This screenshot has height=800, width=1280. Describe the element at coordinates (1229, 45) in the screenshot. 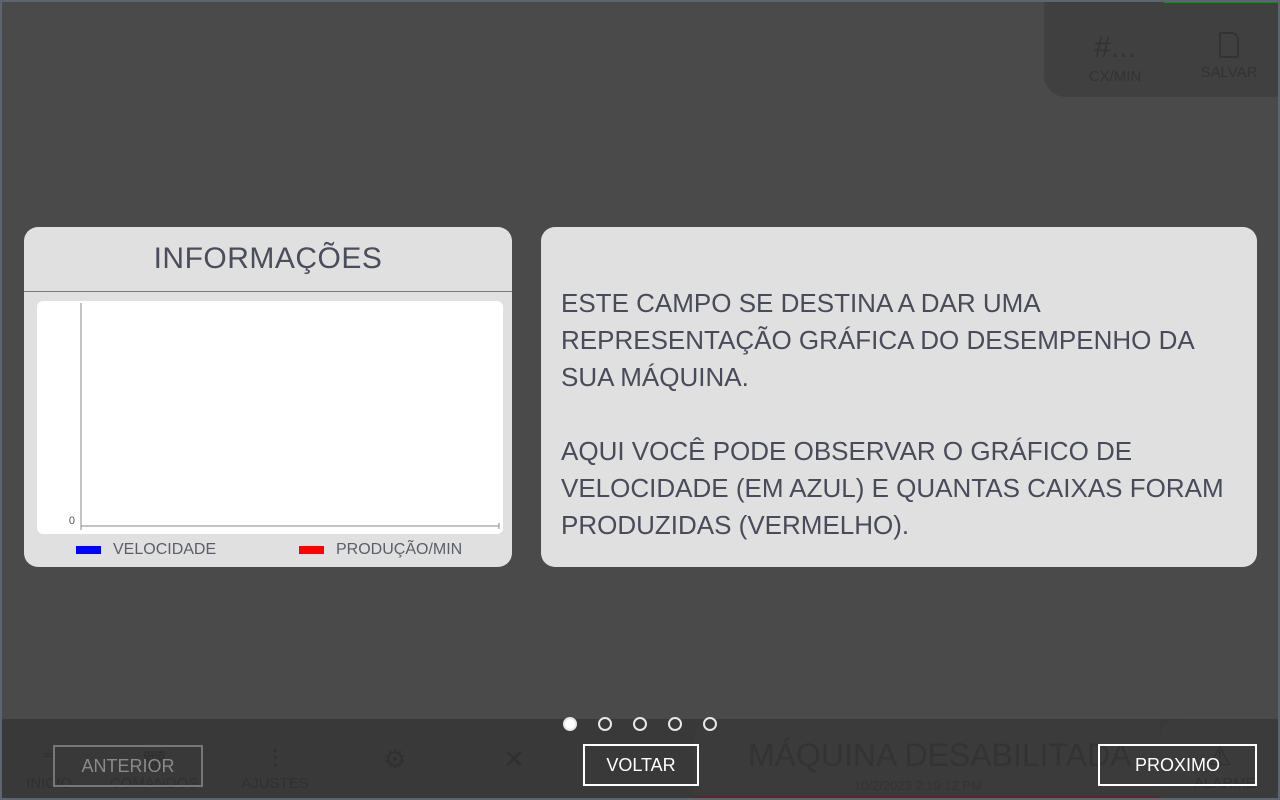

I see `sd-card-icon` at that location.